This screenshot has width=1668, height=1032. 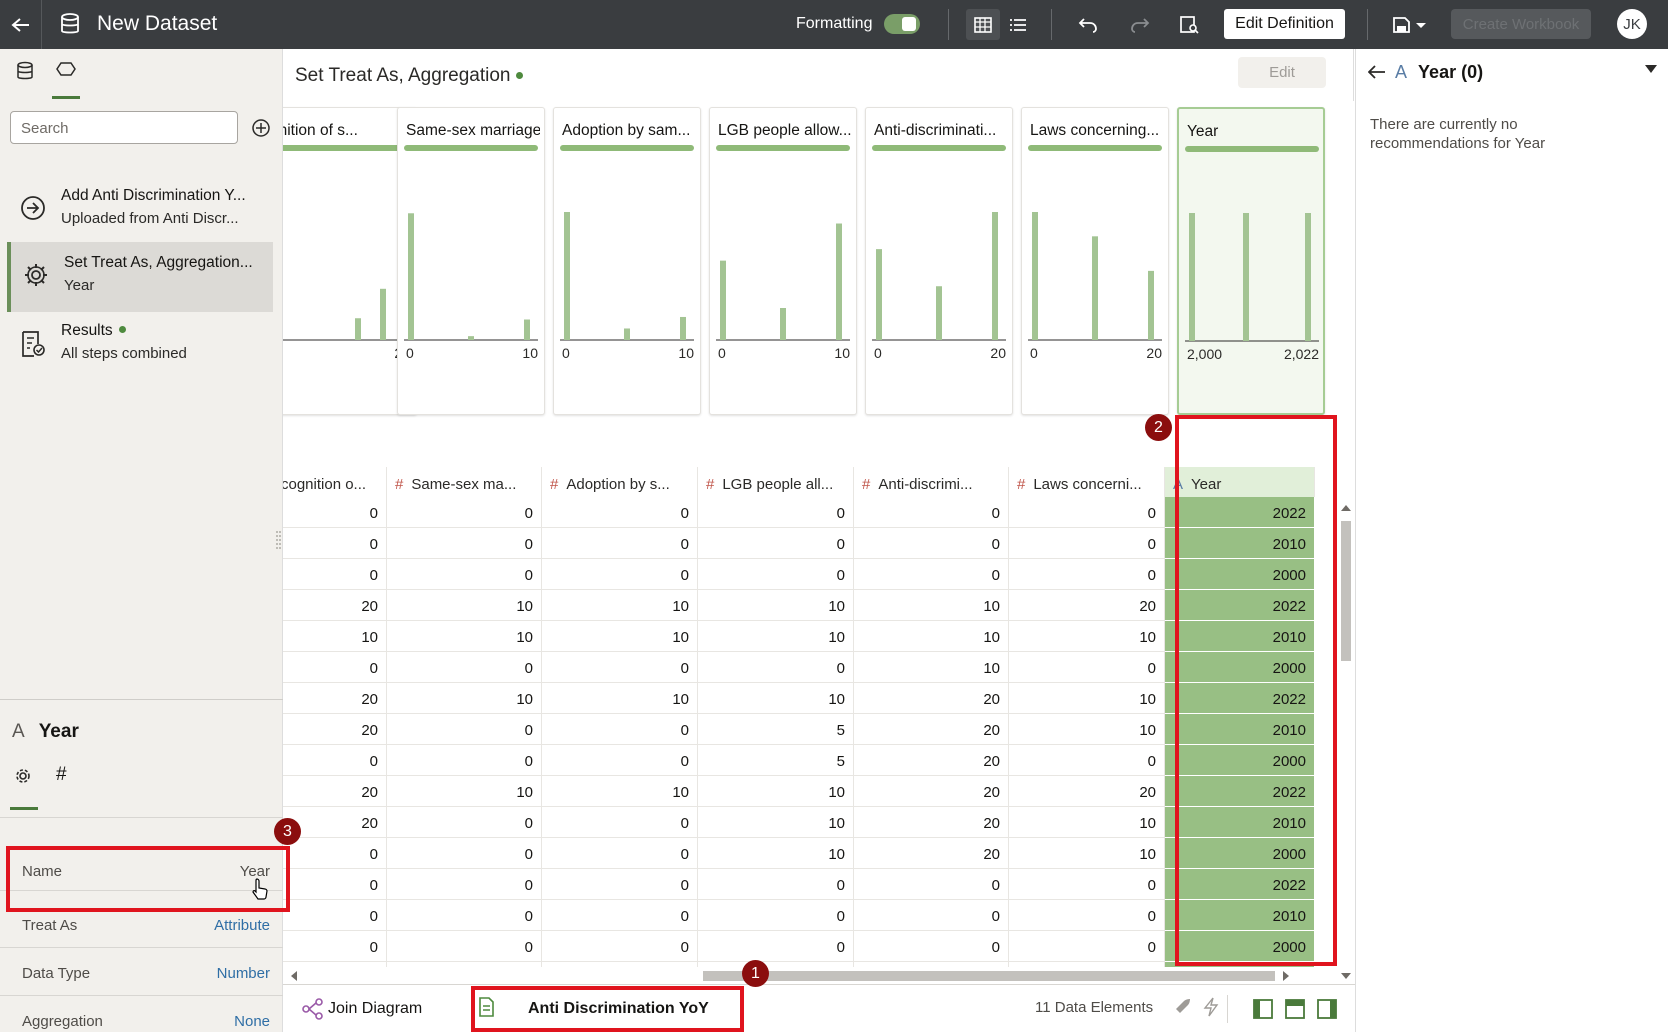 I want to click on search-input: Search, so click(x=124, y=127).